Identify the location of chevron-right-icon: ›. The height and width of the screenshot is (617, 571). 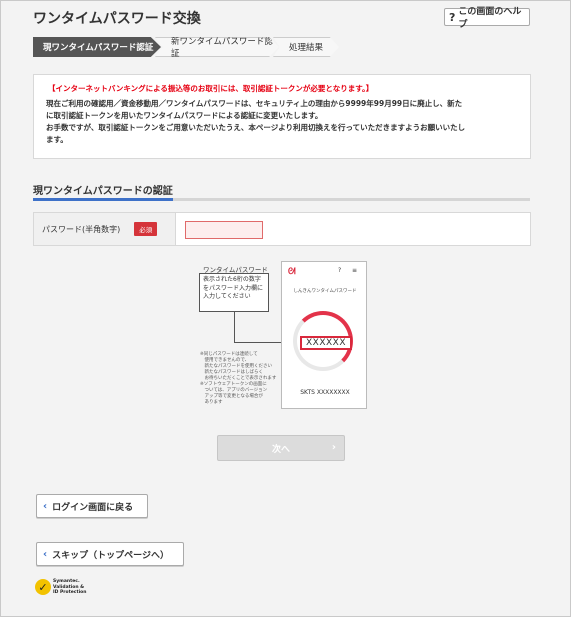
(333, 447).